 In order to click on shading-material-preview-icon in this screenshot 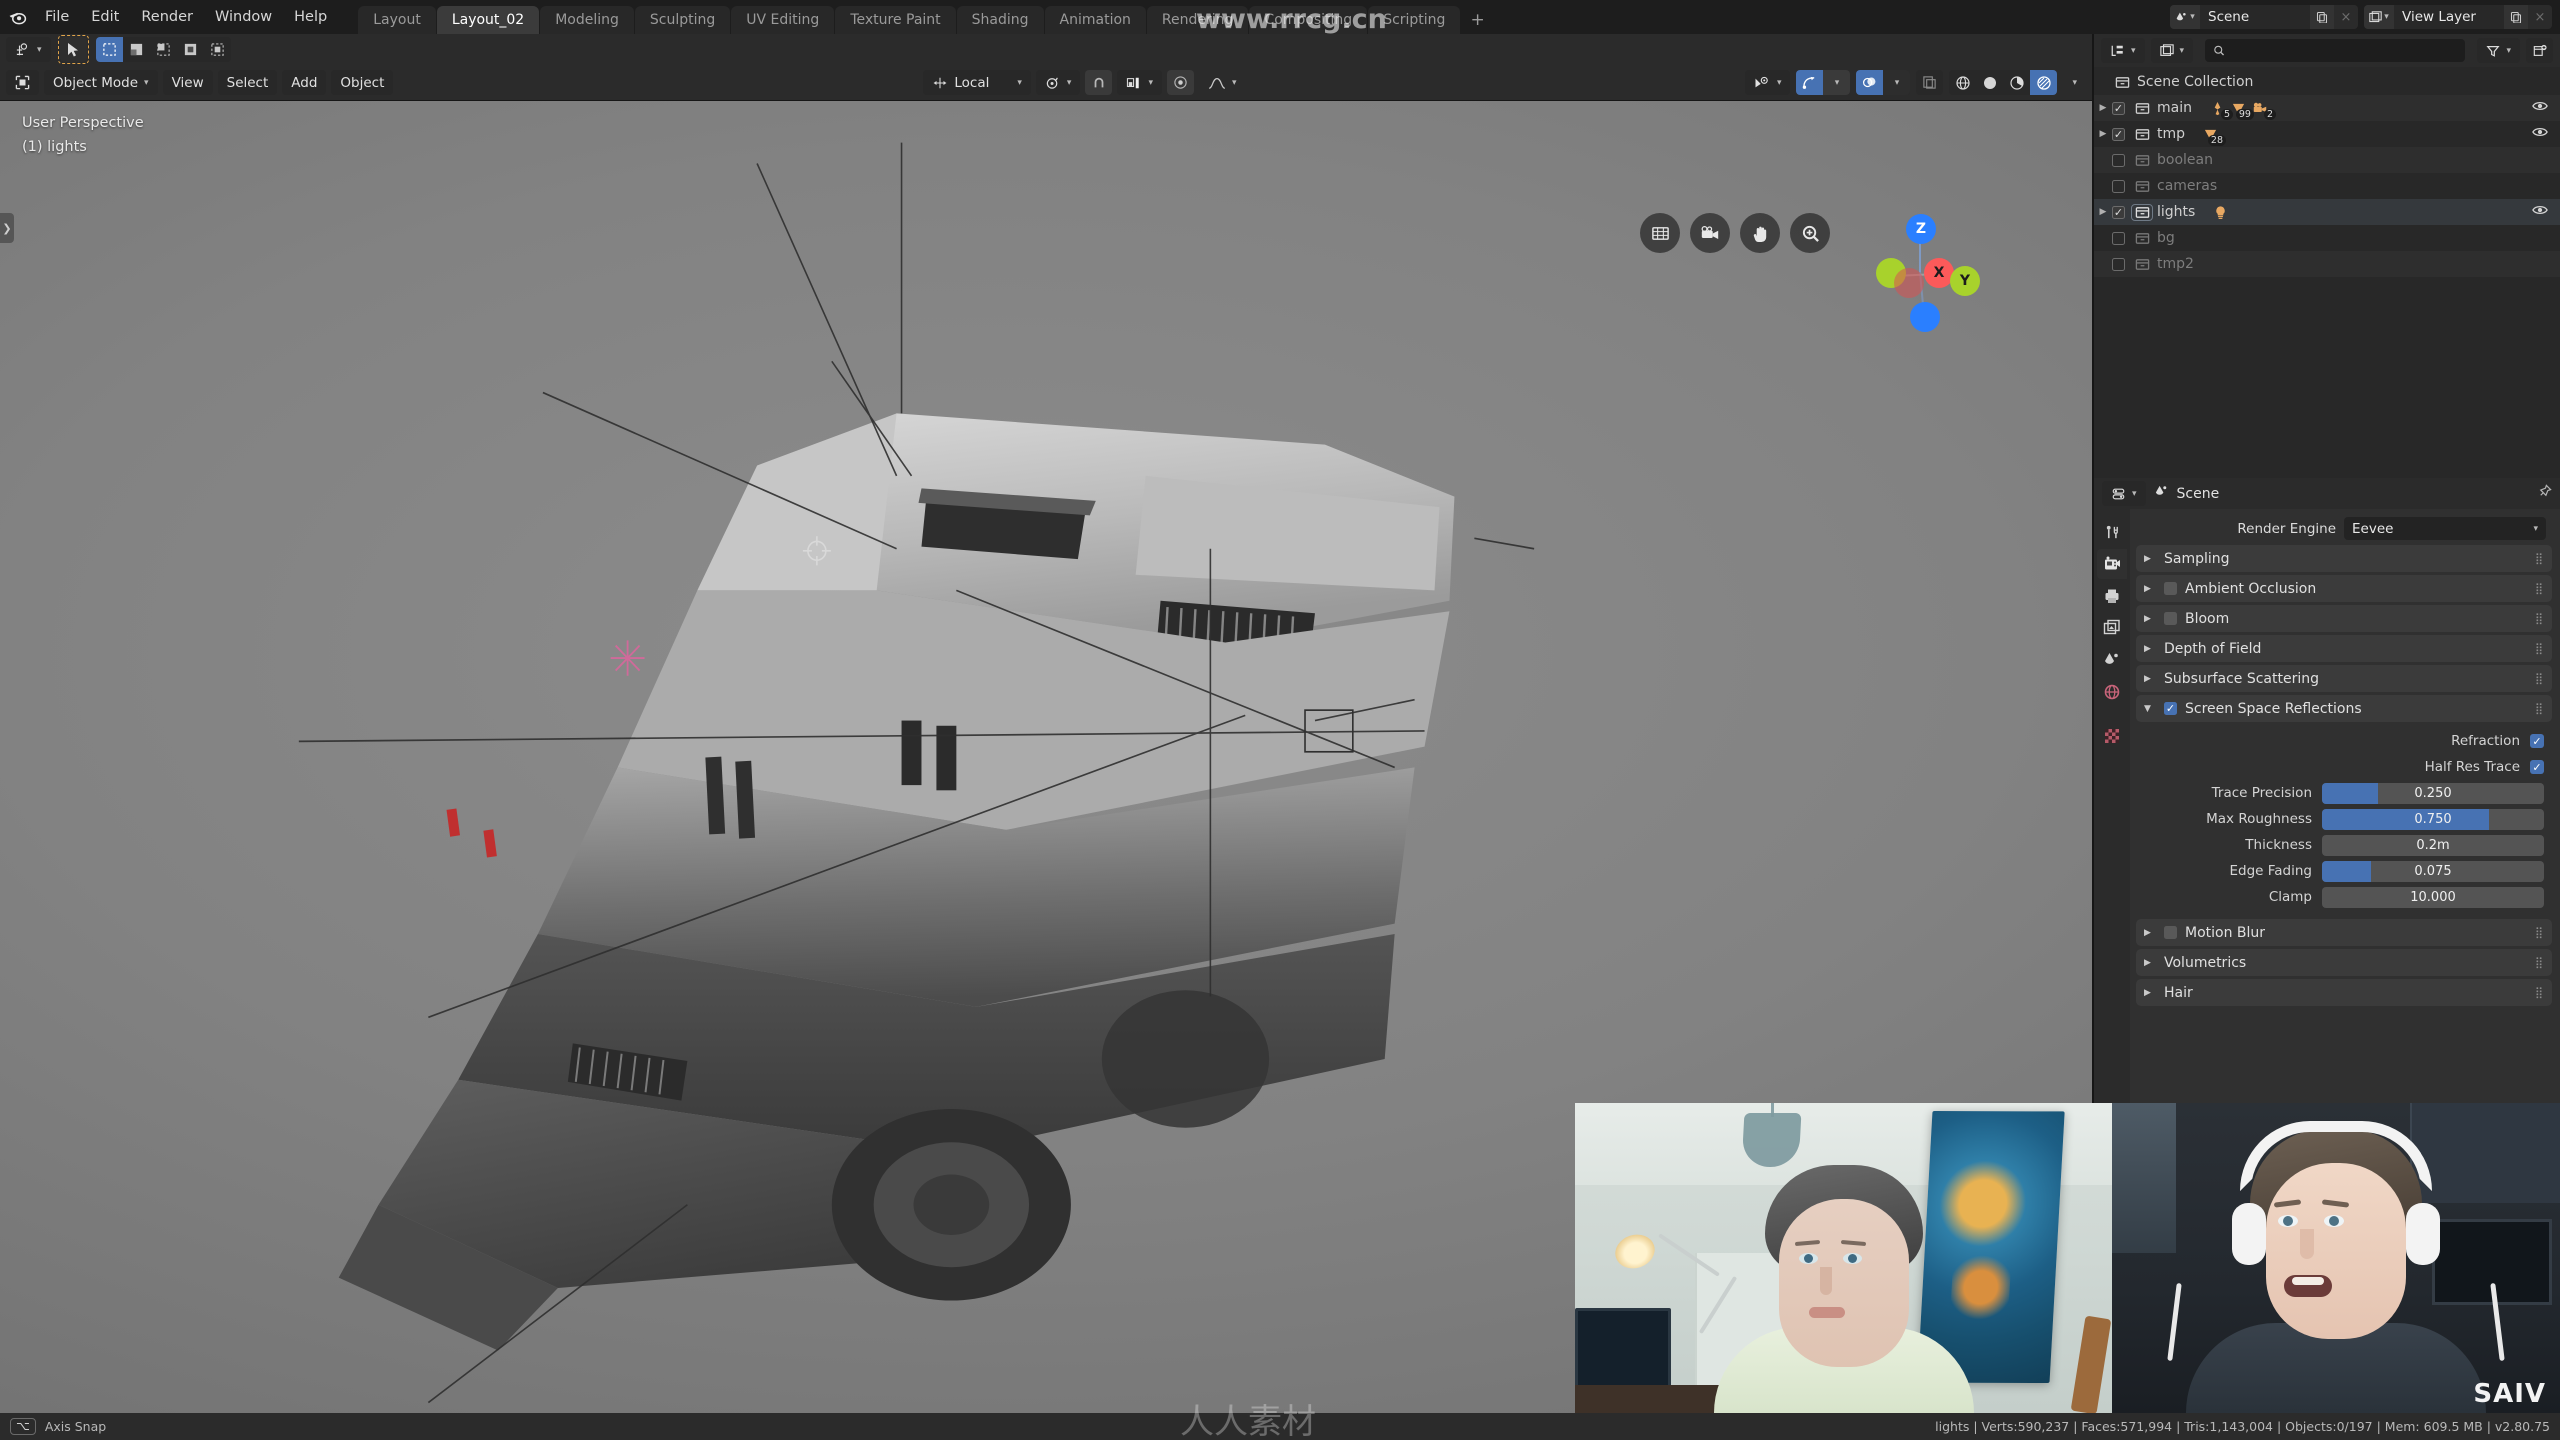, I will do `click(2016, 82)`.